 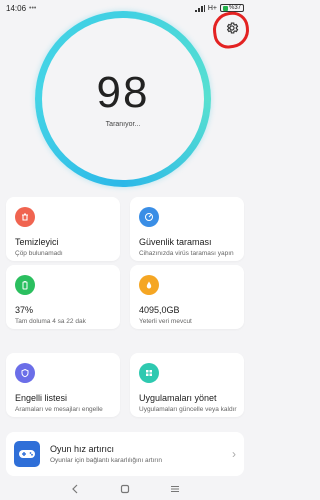 I want to click on battery-level: %37, so click(x=234, y=8).